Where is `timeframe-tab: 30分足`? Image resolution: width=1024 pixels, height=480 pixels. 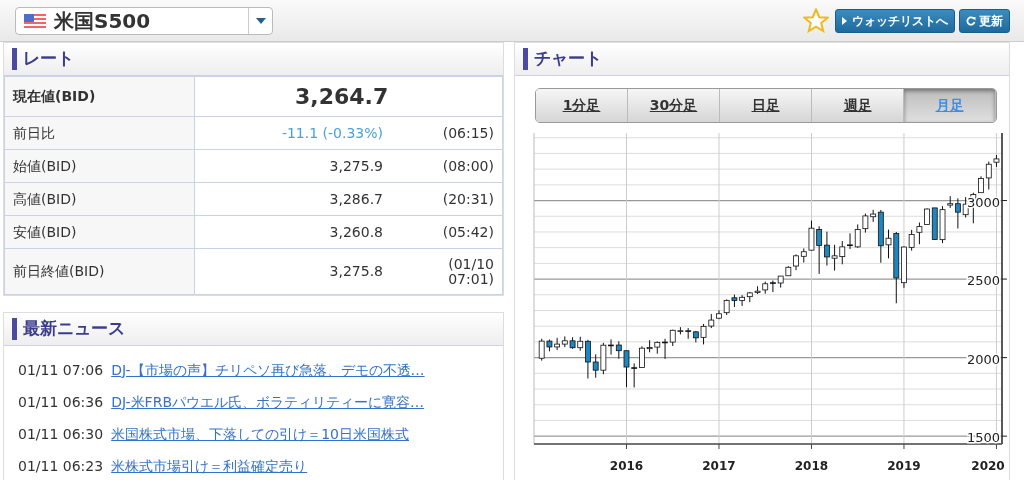
timeframe-tab: 30分足 is located at coordinates (674, 105).